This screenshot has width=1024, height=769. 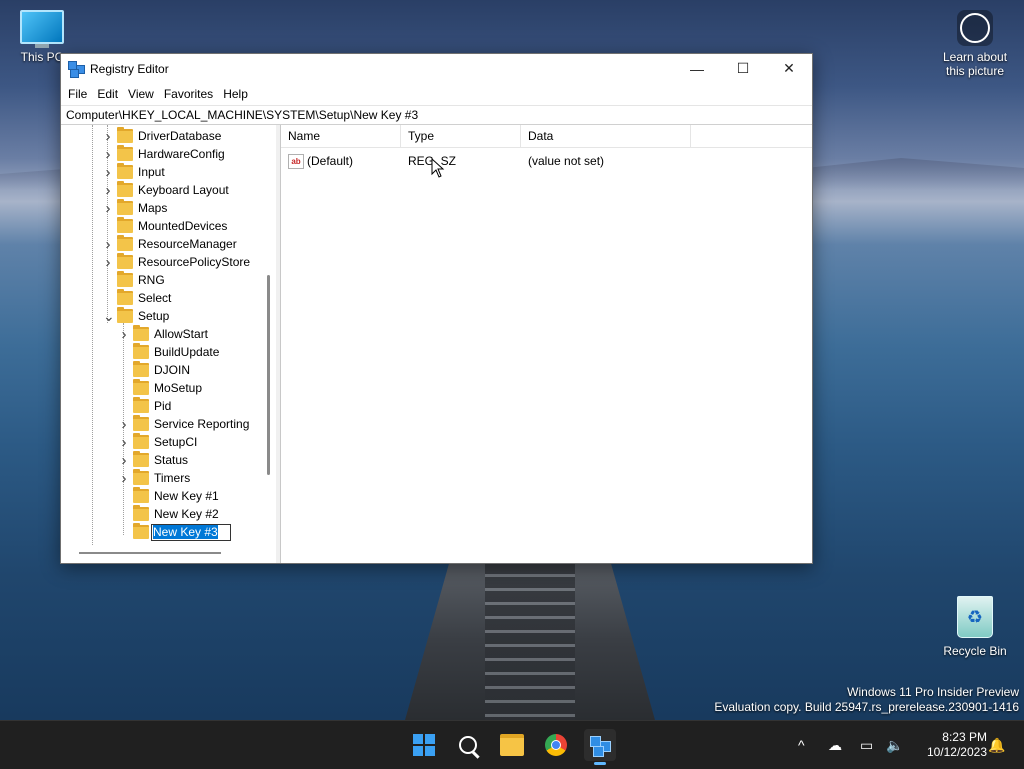 What do you see at coordinates (341, 136) in the screenshot?
I see `column-header-name: Name` at bounding box center [341, 136].